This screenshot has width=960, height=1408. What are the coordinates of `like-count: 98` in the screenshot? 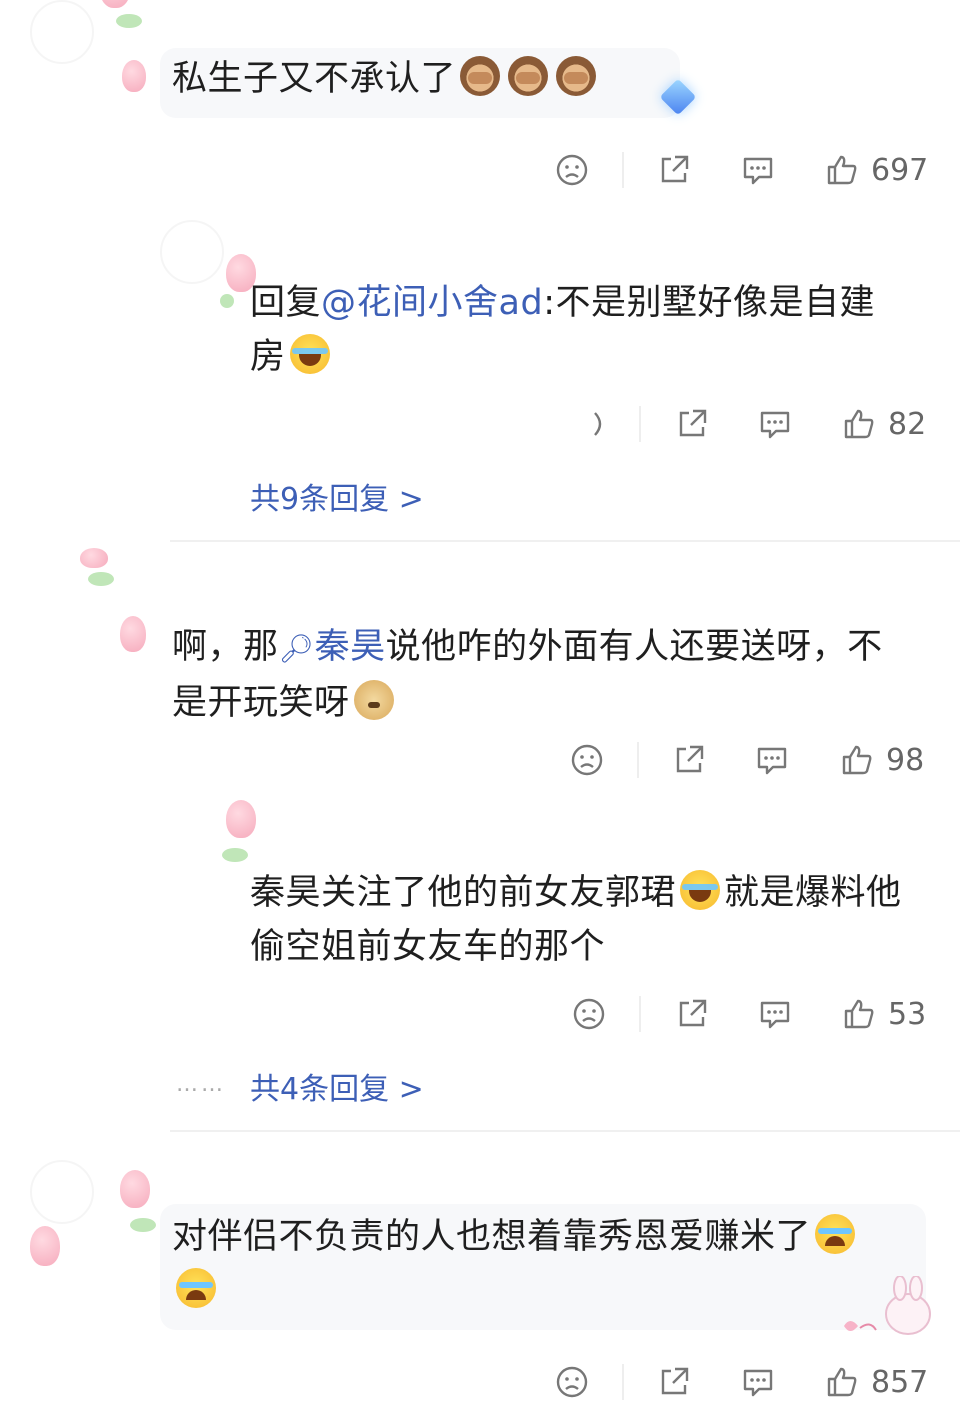 It's located at (905, 760).